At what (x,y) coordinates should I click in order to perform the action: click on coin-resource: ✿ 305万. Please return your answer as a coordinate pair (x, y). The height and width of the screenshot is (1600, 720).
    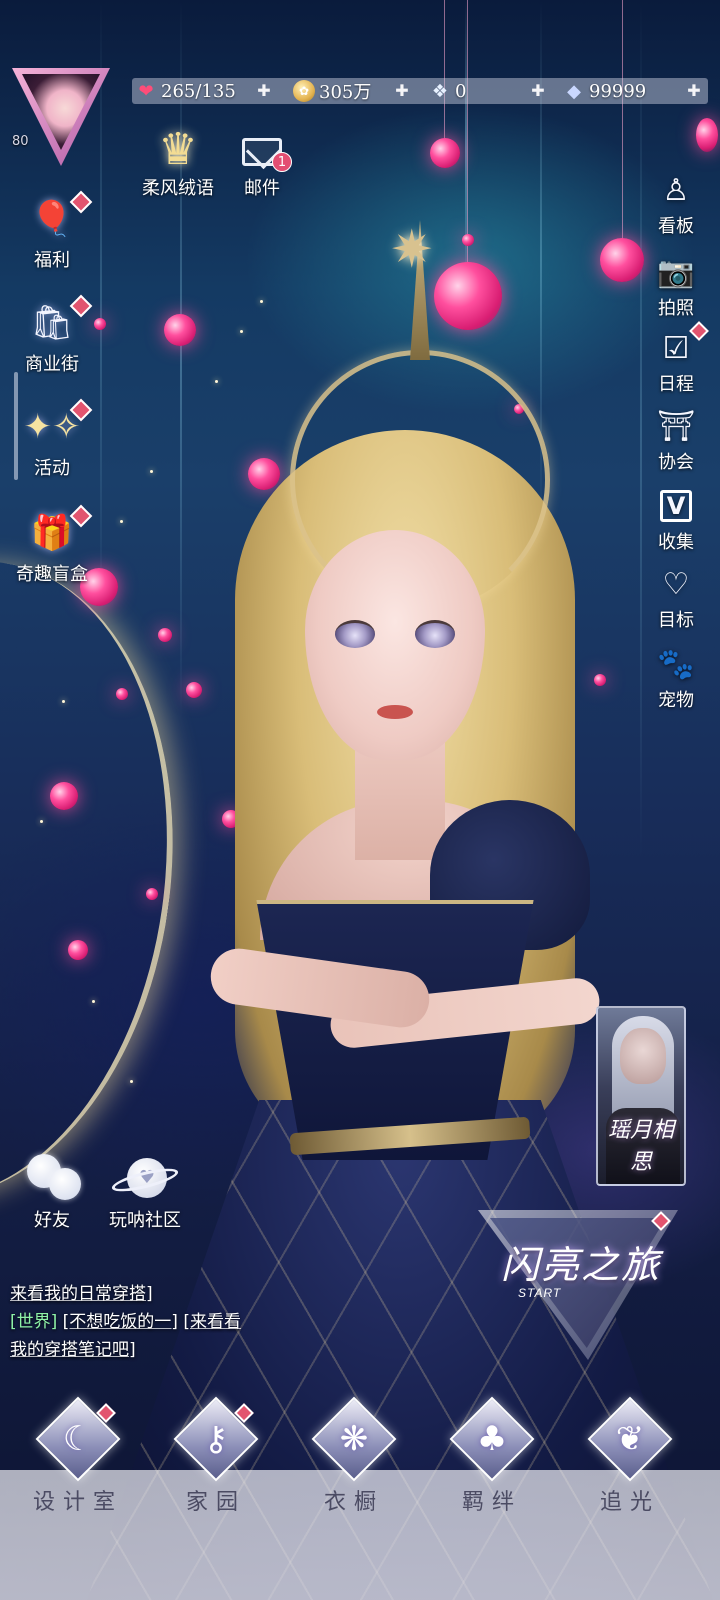
    Looking at the image, I should click on (331, 91).